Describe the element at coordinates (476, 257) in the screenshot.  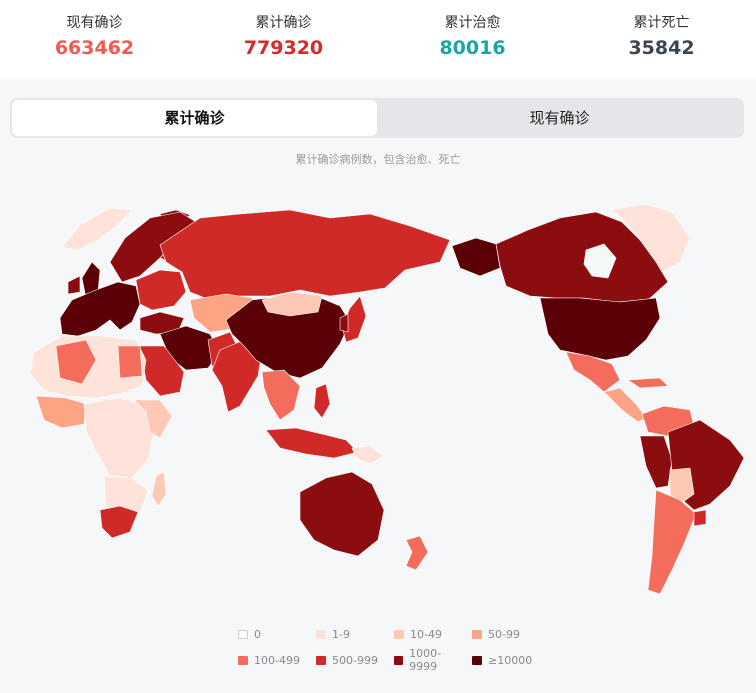
I see `region-alaska` at that location.